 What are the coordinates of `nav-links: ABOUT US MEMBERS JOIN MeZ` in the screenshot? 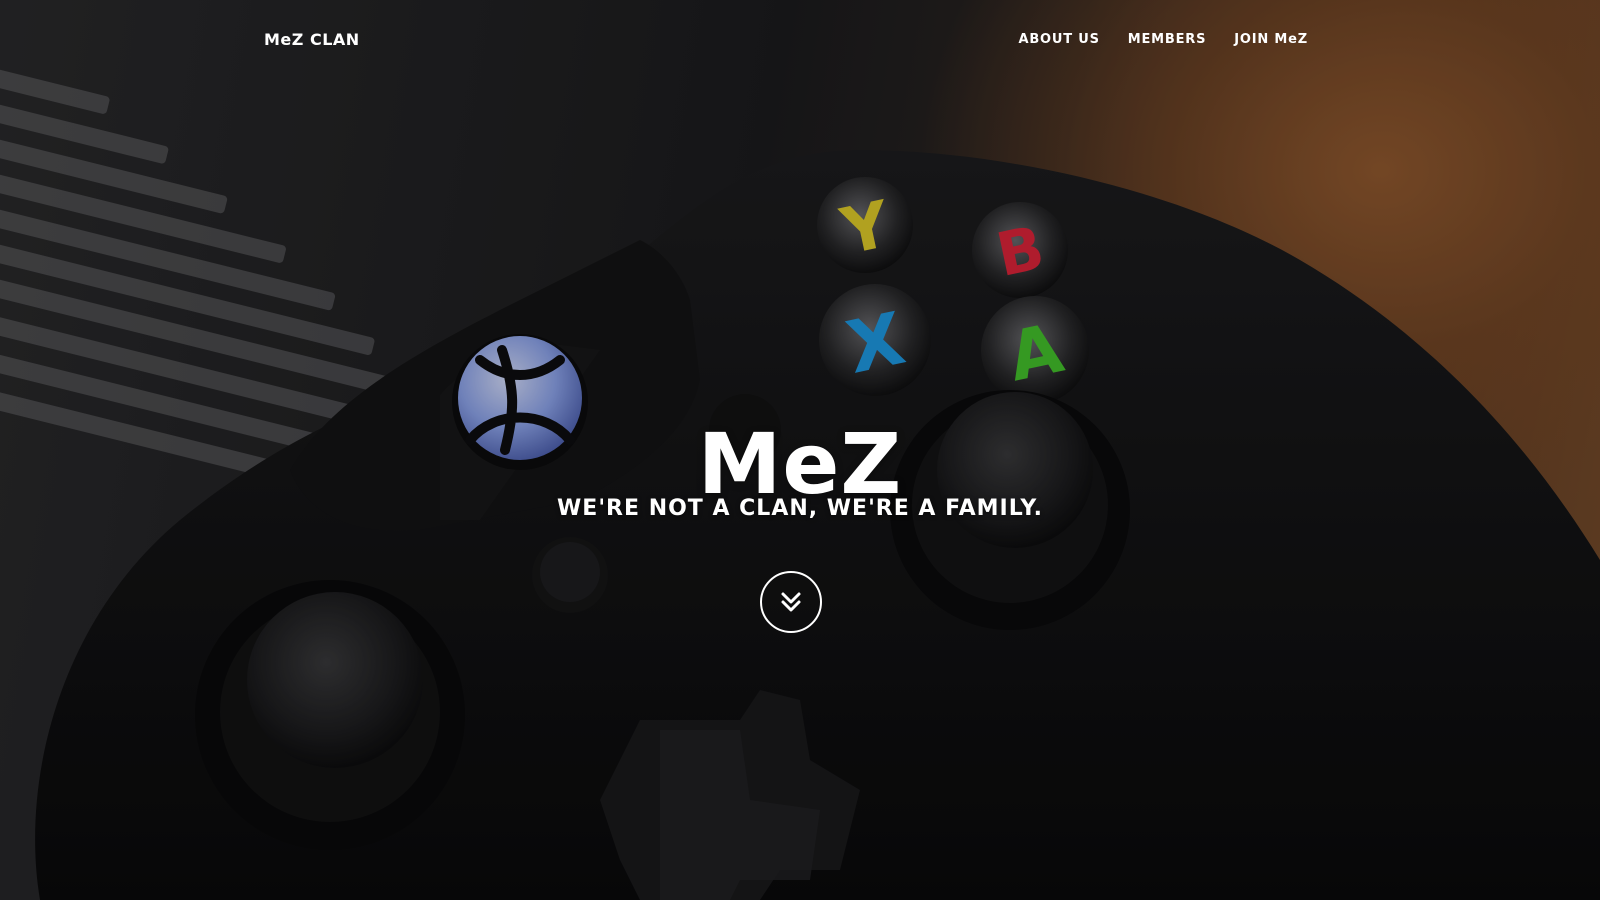 It's located at (1163, 39).